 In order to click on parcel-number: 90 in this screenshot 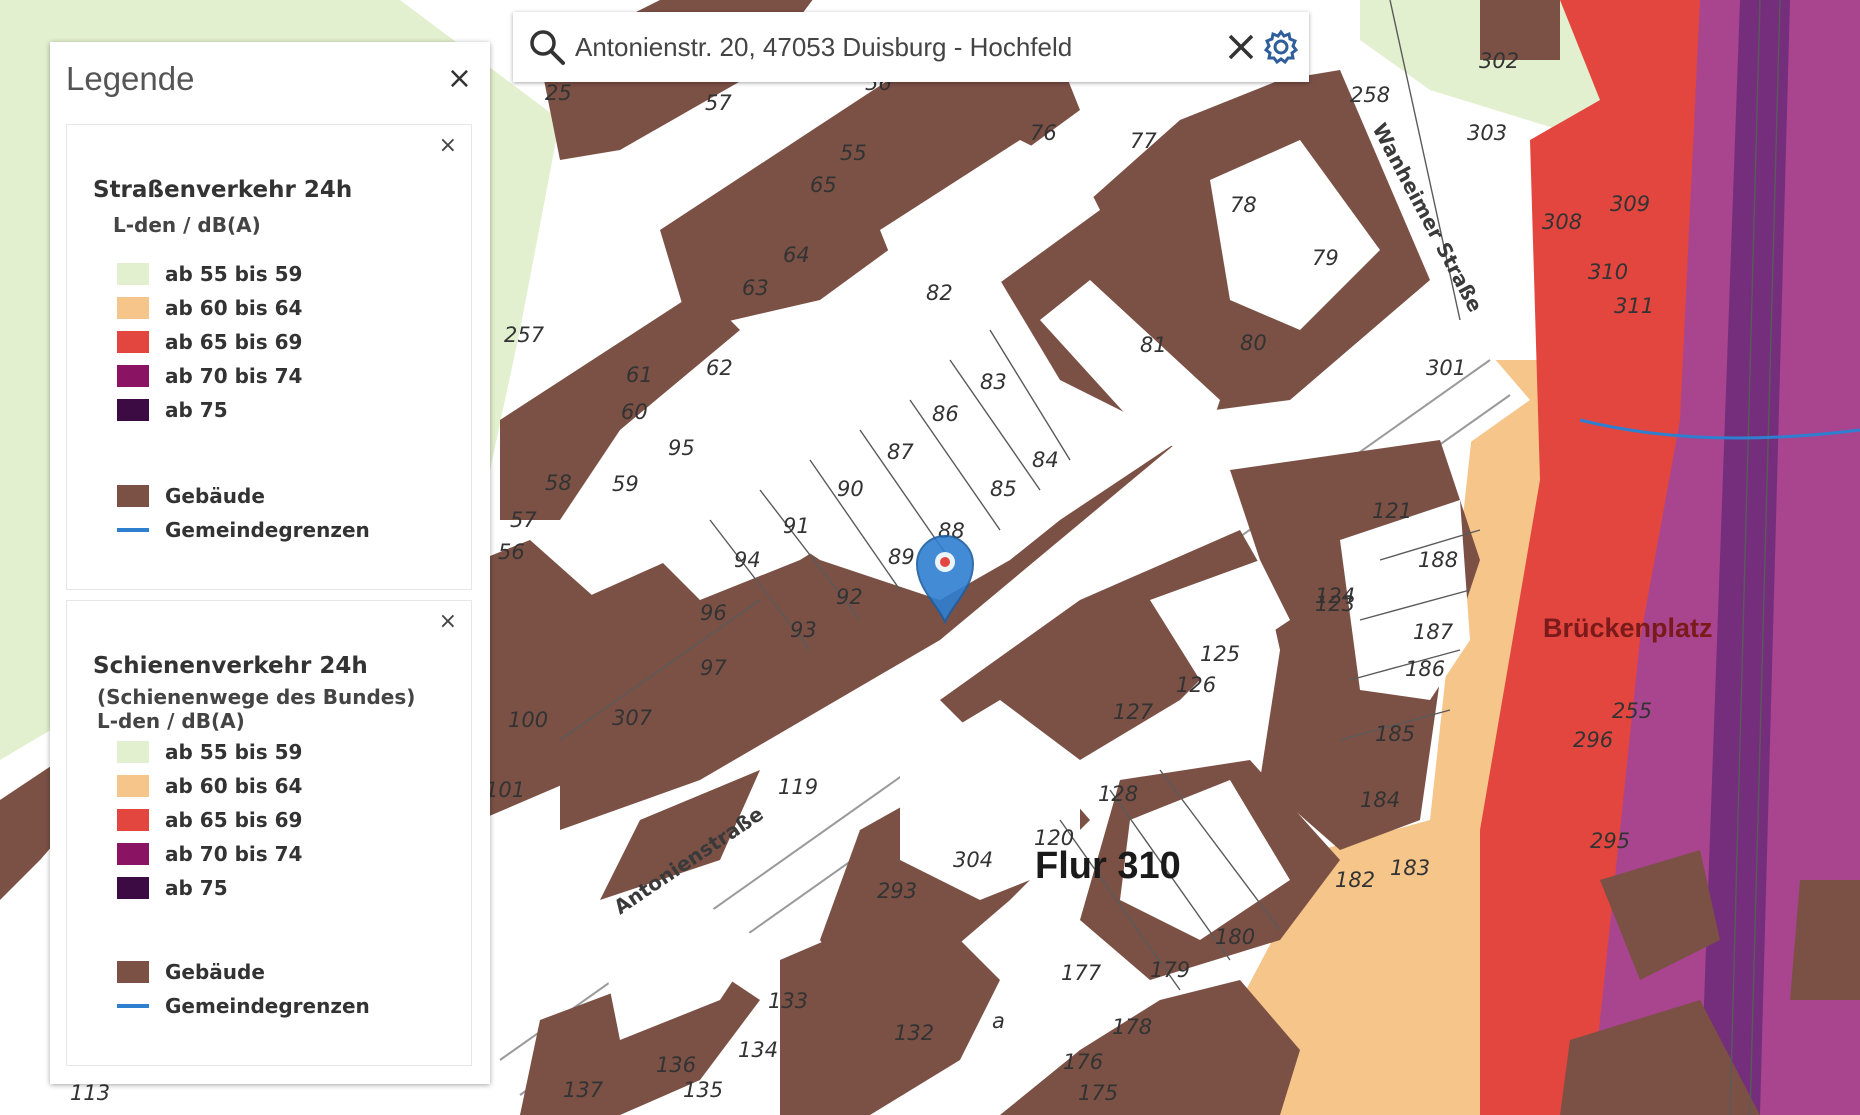, I will do `click(850, 489)`.